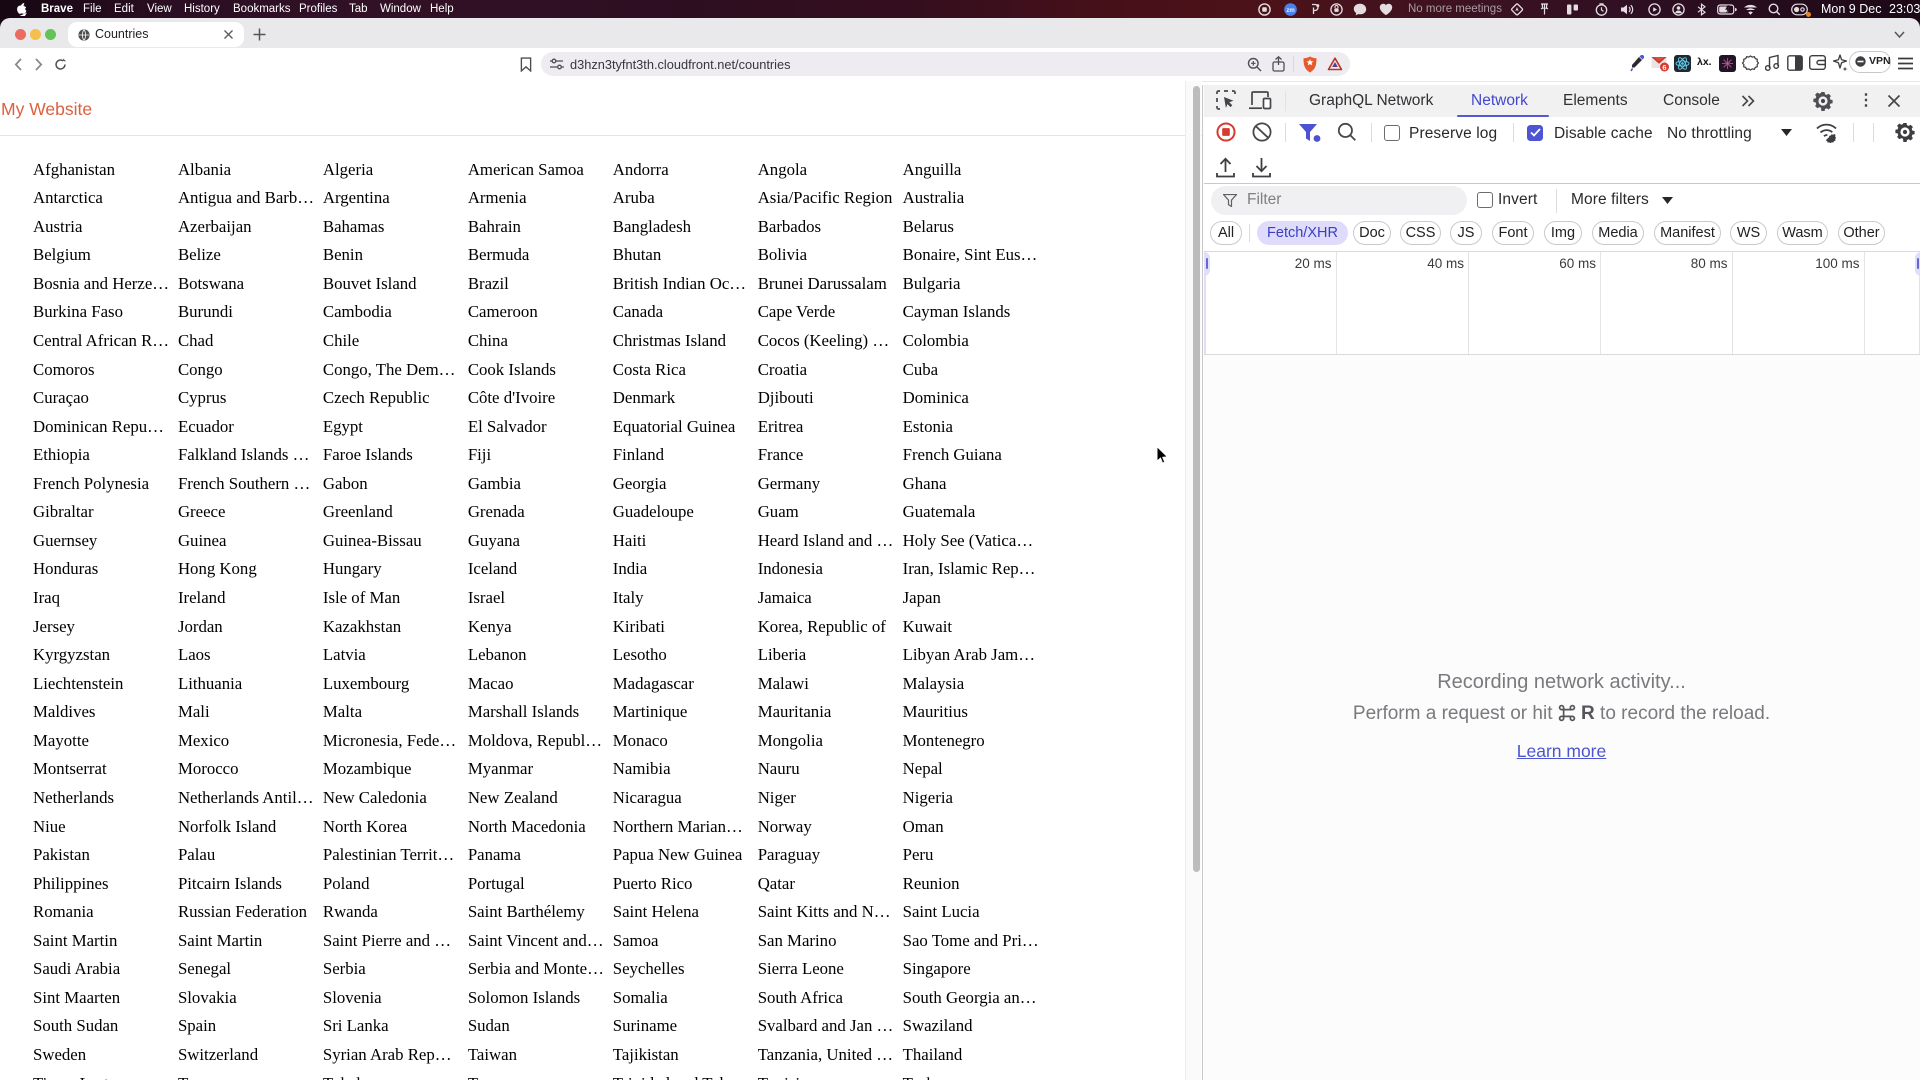  What do you see at coordinates (1664, 67) in the screenshot?
I see `svg-text: 6` at bounding box center [1664, 67].